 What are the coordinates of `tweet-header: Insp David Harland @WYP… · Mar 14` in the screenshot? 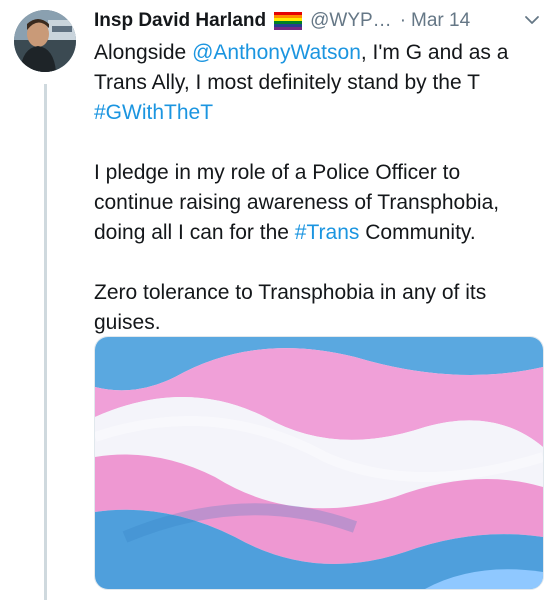 It's located at (318, 21).